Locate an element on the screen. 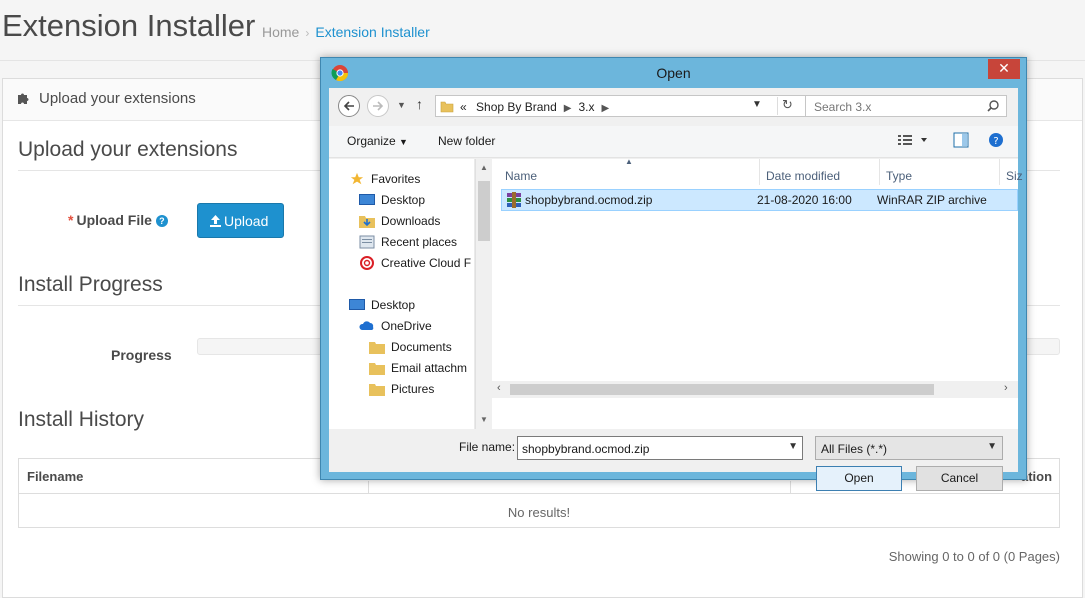 The width and height of the screenshot is (1085, 598). address-bar: « Shop By Brand ▶ 3.x ▶ ▼ ↻ is located at coordinates (626, 106).